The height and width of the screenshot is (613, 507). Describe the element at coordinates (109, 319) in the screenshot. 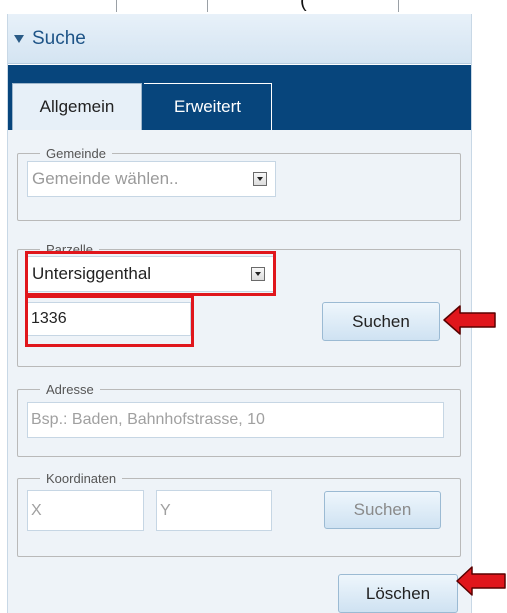

I see `parzelle-number-input: 1336` at that location.